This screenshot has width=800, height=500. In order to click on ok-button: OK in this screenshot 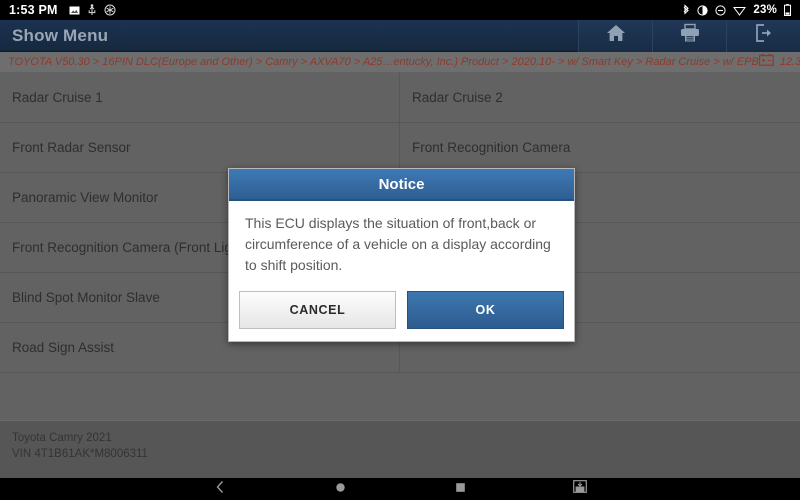, I will do `click(485, 310)`.